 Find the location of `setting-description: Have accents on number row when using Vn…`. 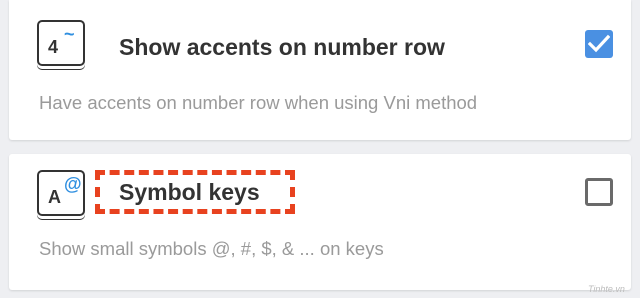

setting-description: Have accents on number row when using Vn… is located at coordinates (258, 102).